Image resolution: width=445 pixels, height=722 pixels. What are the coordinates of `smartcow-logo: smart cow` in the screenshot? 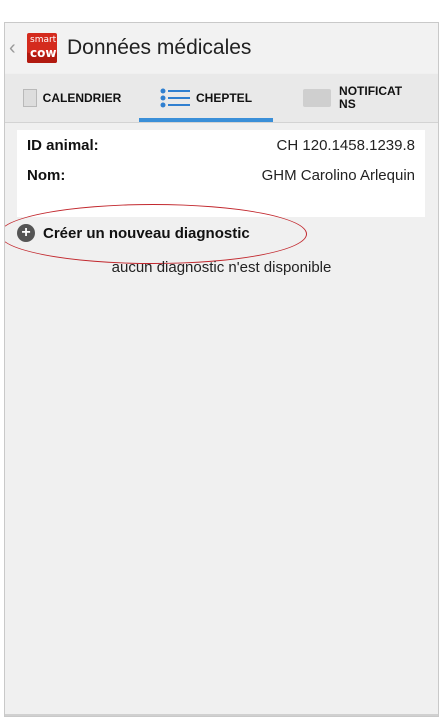 It's located at (42, 48).